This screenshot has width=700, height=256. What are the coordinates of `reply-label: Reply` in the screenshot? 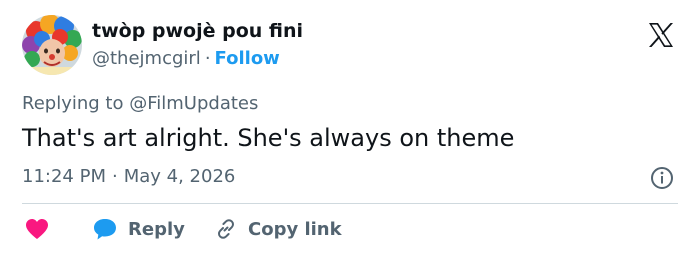 It's located at (156, 229).